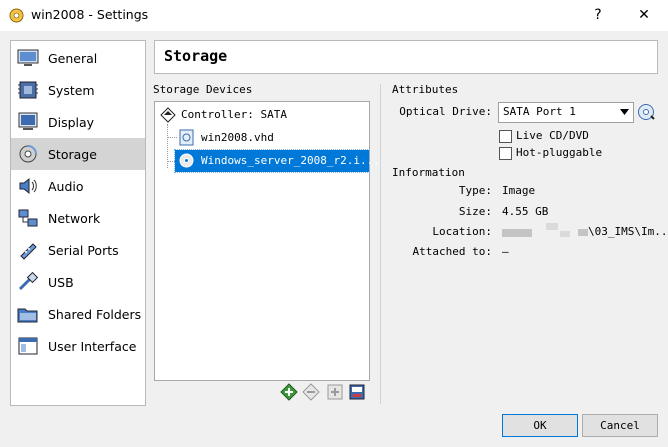 This screenshot has width=668, height=447. Describe the element at coordinates (540, 425) in the screenshot. I see `ok-button: OK` at that location.